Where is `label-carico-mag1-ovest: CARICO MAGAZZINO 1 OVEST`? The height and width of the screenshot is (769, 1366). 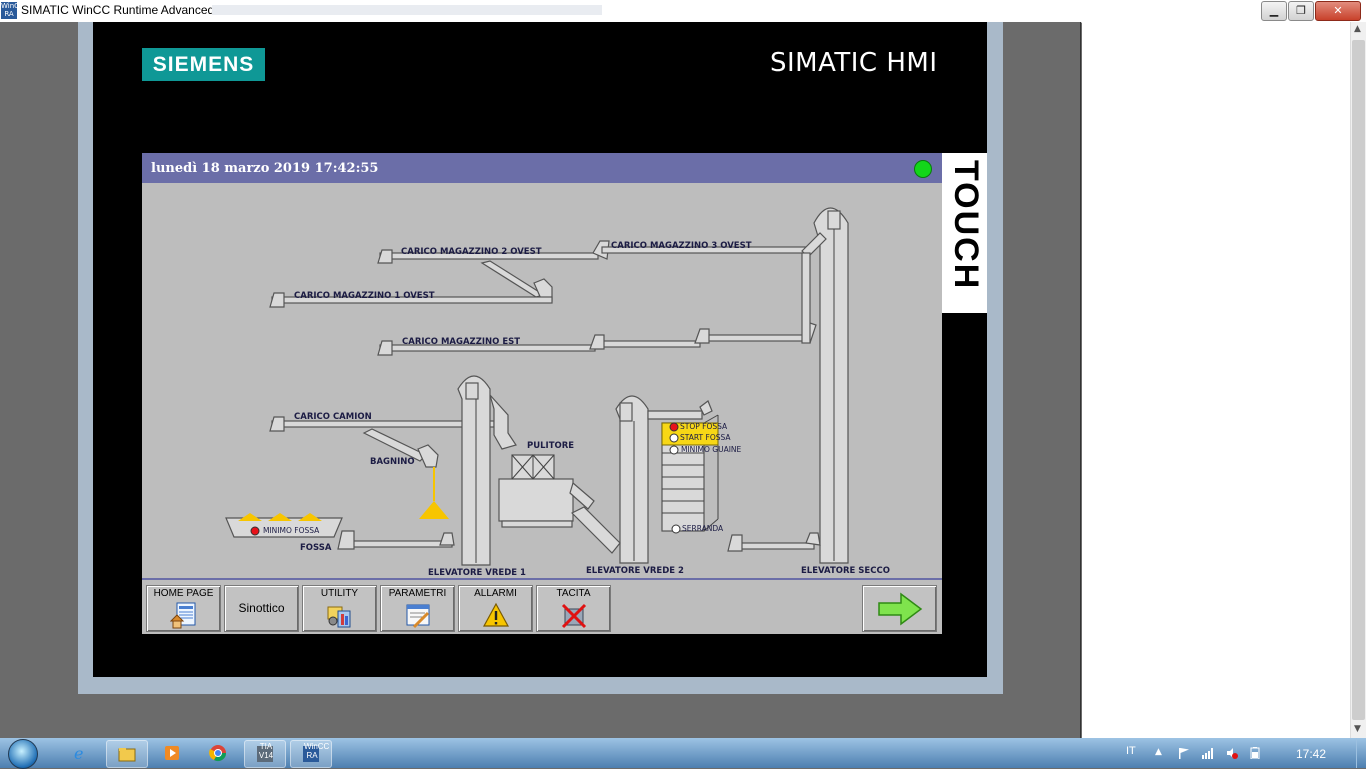 label-carico-mag1-ovest: CARICO MAGAZZINO 1 OVEST is located at coordinates (364, 296).